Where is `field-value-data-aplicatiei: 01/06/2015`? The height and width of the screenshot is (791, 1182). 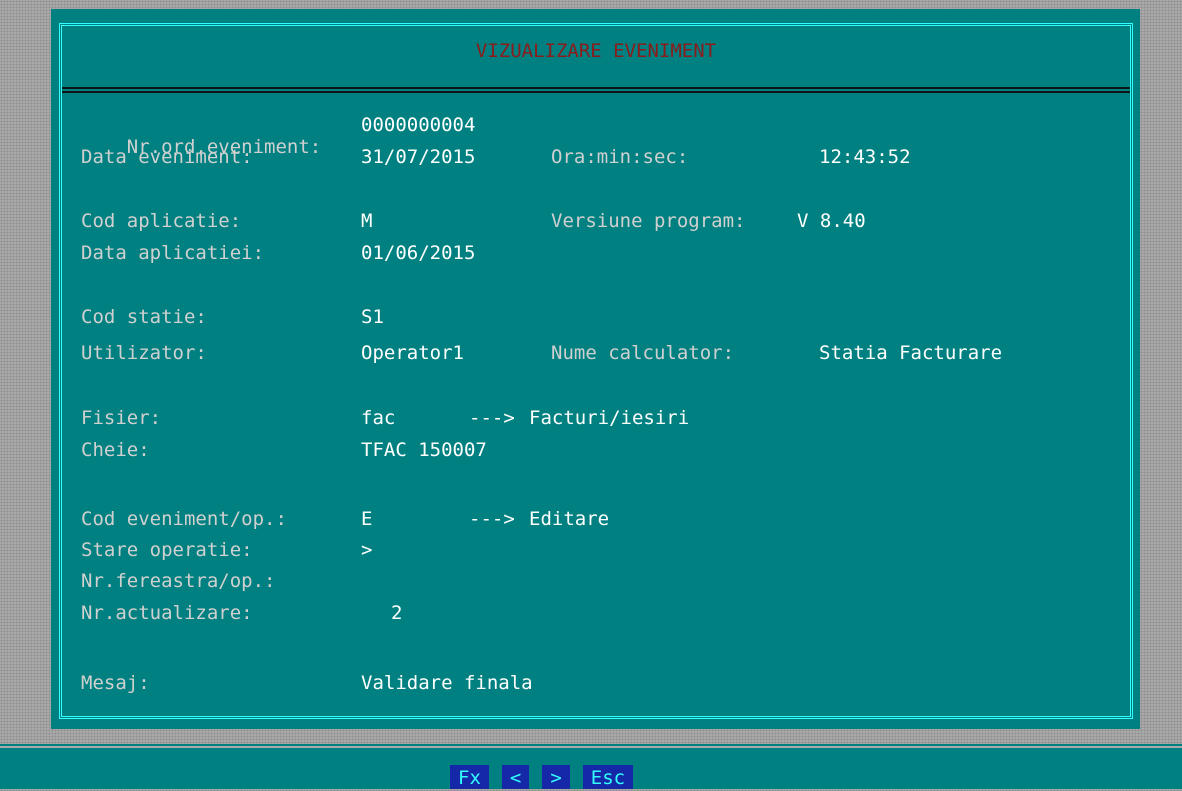 field-value-data-aplicatiei: 01/06/2015 is located at coordinates (418, 253).